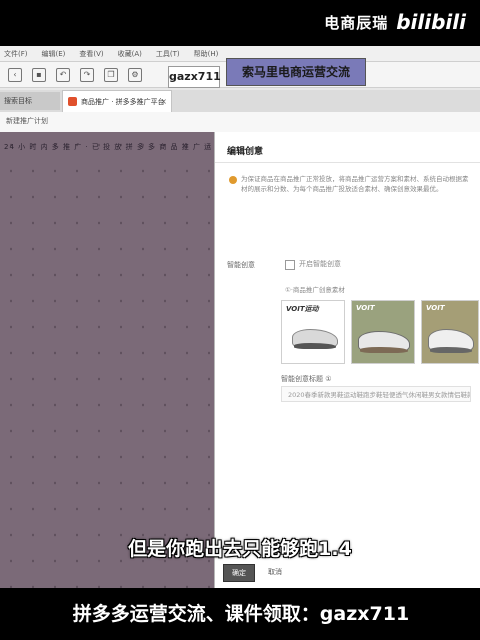 The image size is (480, 640). Describe the element at coordinates (114, 147) in the screenshot. I see `overlay-text: 24 小 时 内 多 推 广 · 已 投 放 拼 多 多 商 品 推 广 运 营` at that location.